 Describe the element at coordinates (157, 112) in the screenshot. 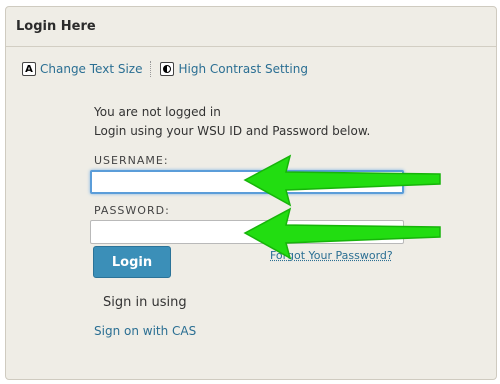

I see `login-status-text: You are not logged in` at that location.